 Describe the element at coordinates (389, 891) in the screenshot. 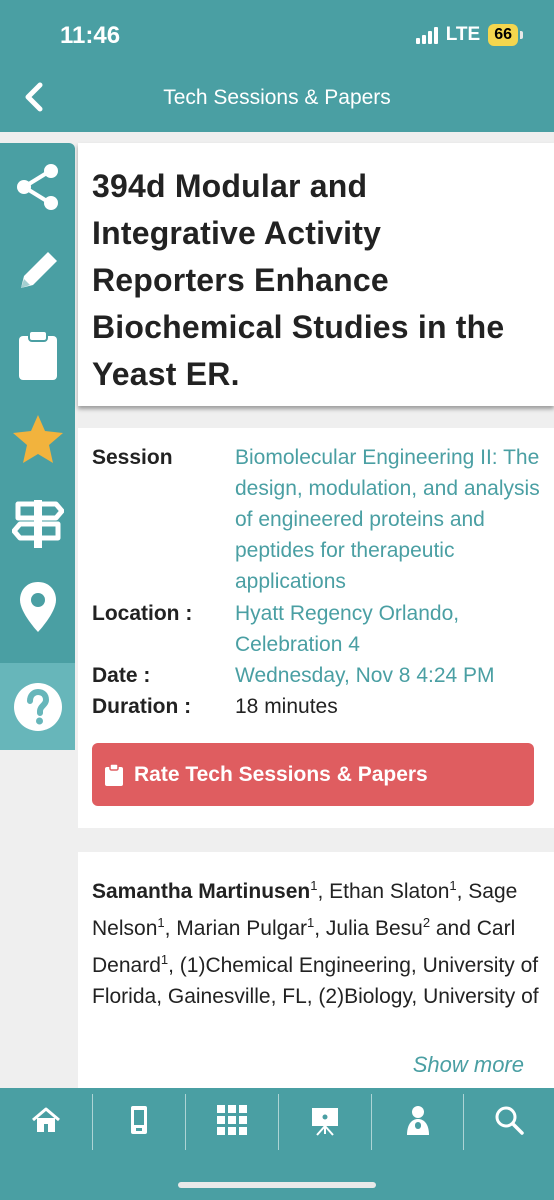

I see `author-name: Ethan Slaton` at that location.